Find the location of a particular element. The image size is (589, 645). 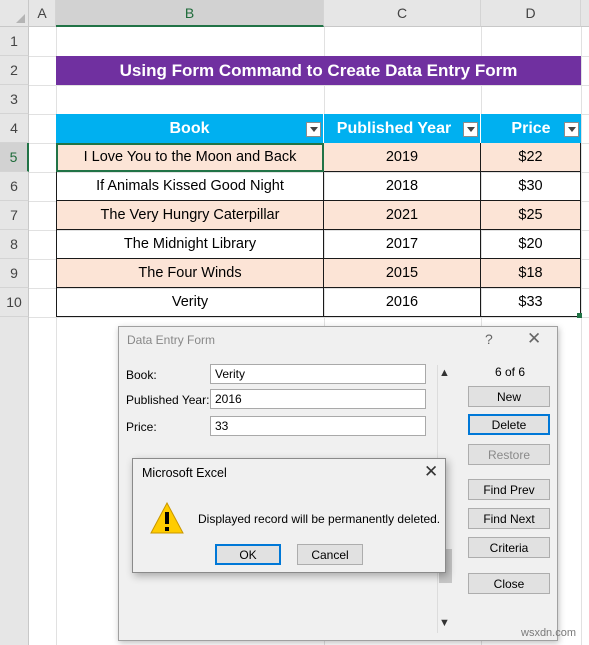

scroll-down-icon: ▼ is located at coordinates (444, 623).